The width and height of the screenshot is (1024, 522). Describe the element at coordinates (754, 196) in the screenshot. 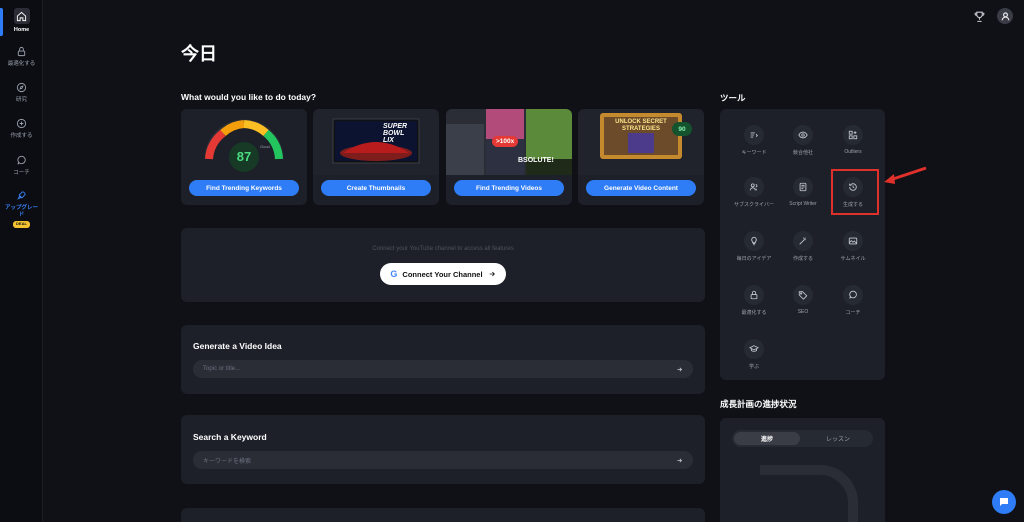

I see `tool-subscribers: サブスクライバー` at that location.